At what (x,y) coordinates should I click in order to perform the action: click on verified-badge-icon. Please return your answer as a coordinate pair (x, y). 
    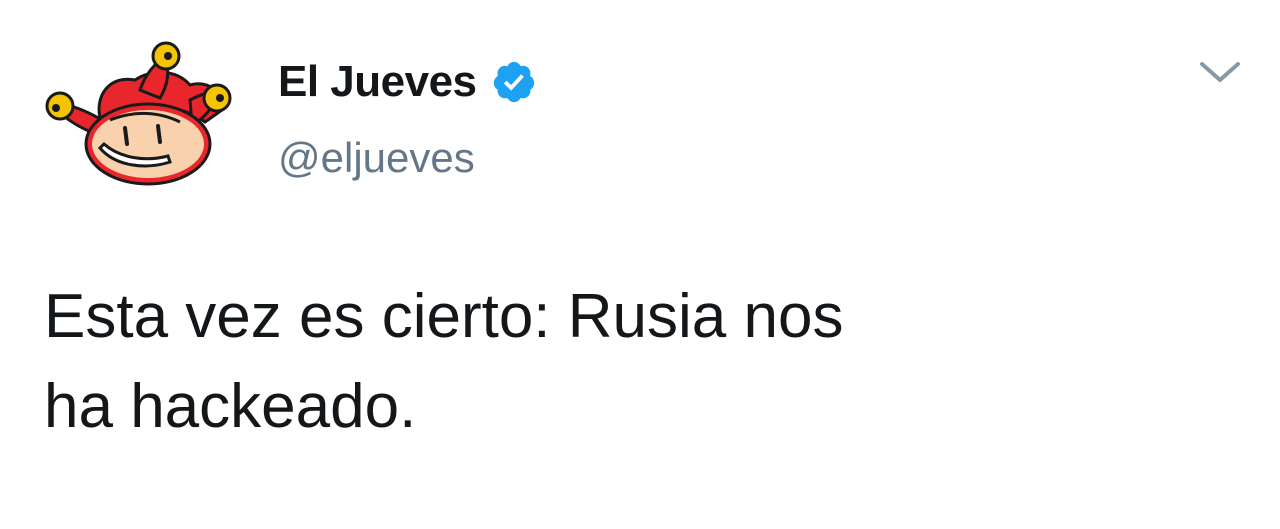
    Looking at the image, I should click on (513, 82).